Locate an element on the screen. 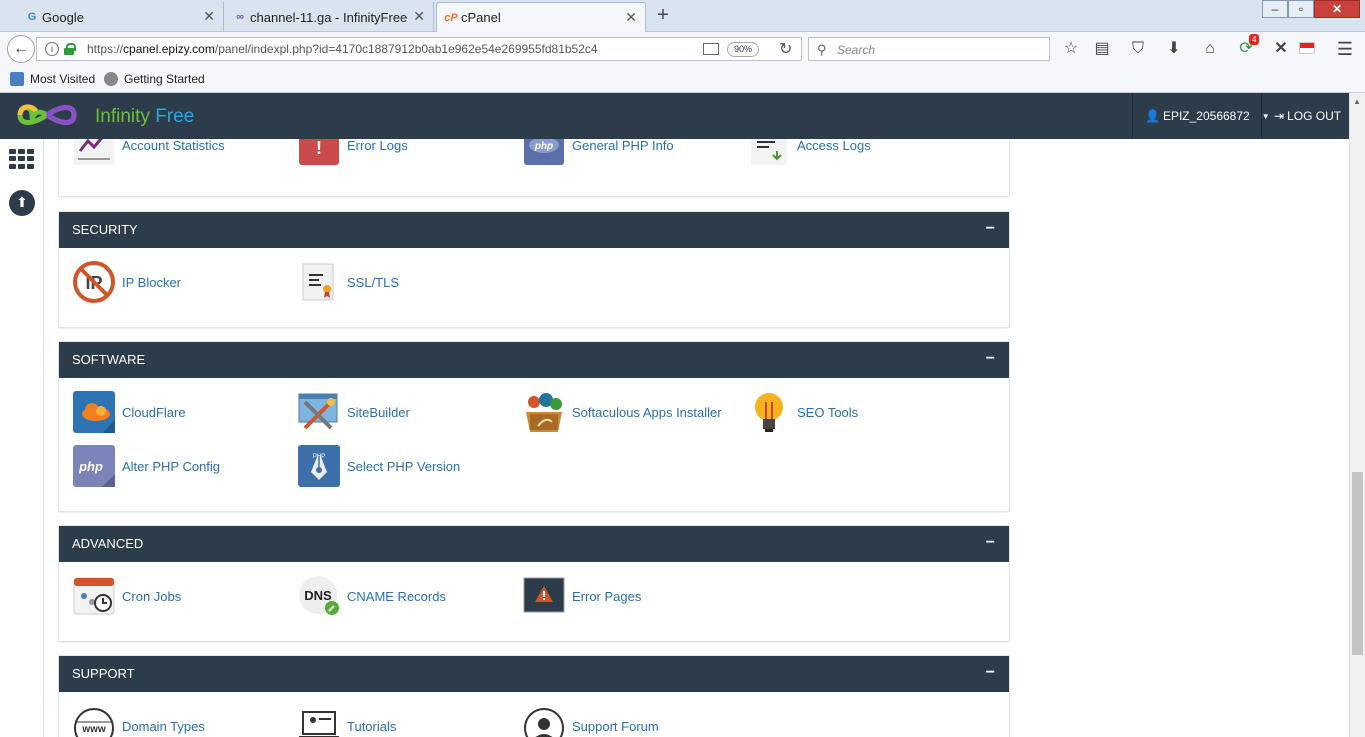 The height and width of the screenshot is (737, 1365). window-close-button: ✕ is located at coordinates (1337, 9).